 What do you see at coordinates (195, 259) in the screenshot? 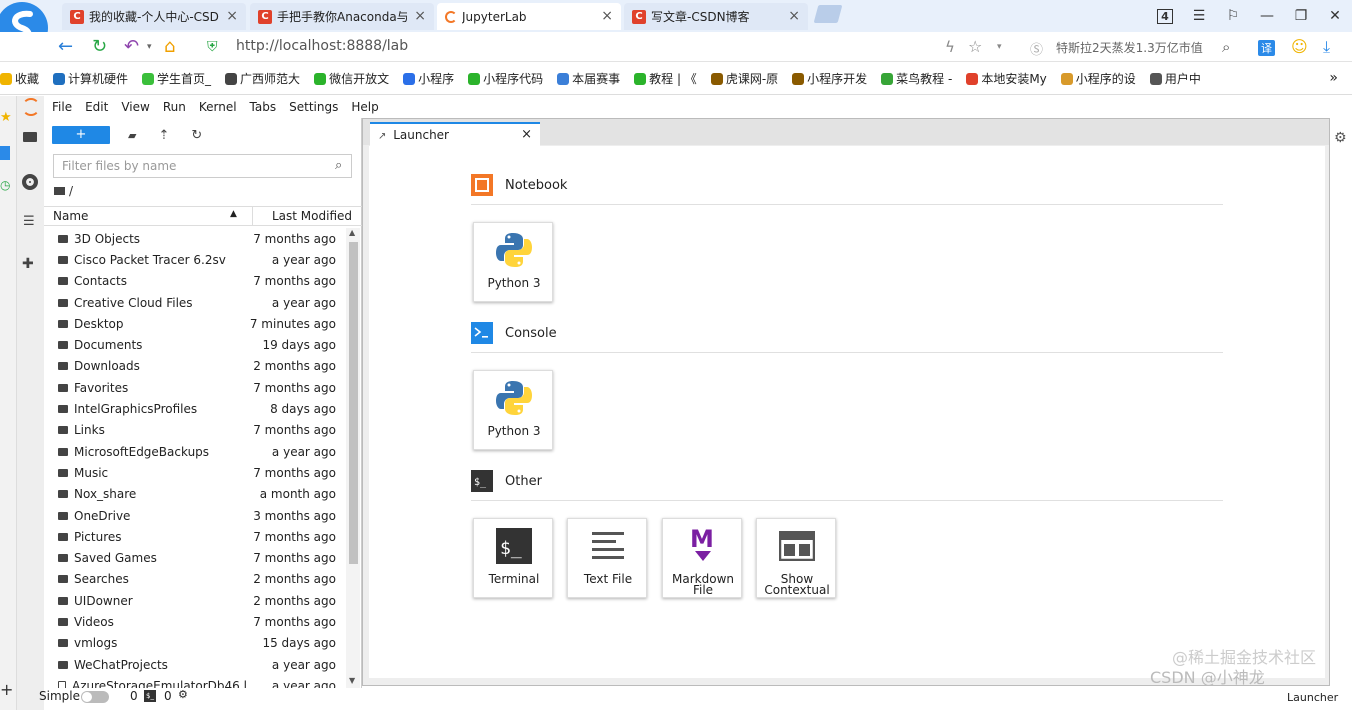
I see `file-row: Cisco Packet Tracer 6.2sv a year ago` at bounding box center [195, 259].